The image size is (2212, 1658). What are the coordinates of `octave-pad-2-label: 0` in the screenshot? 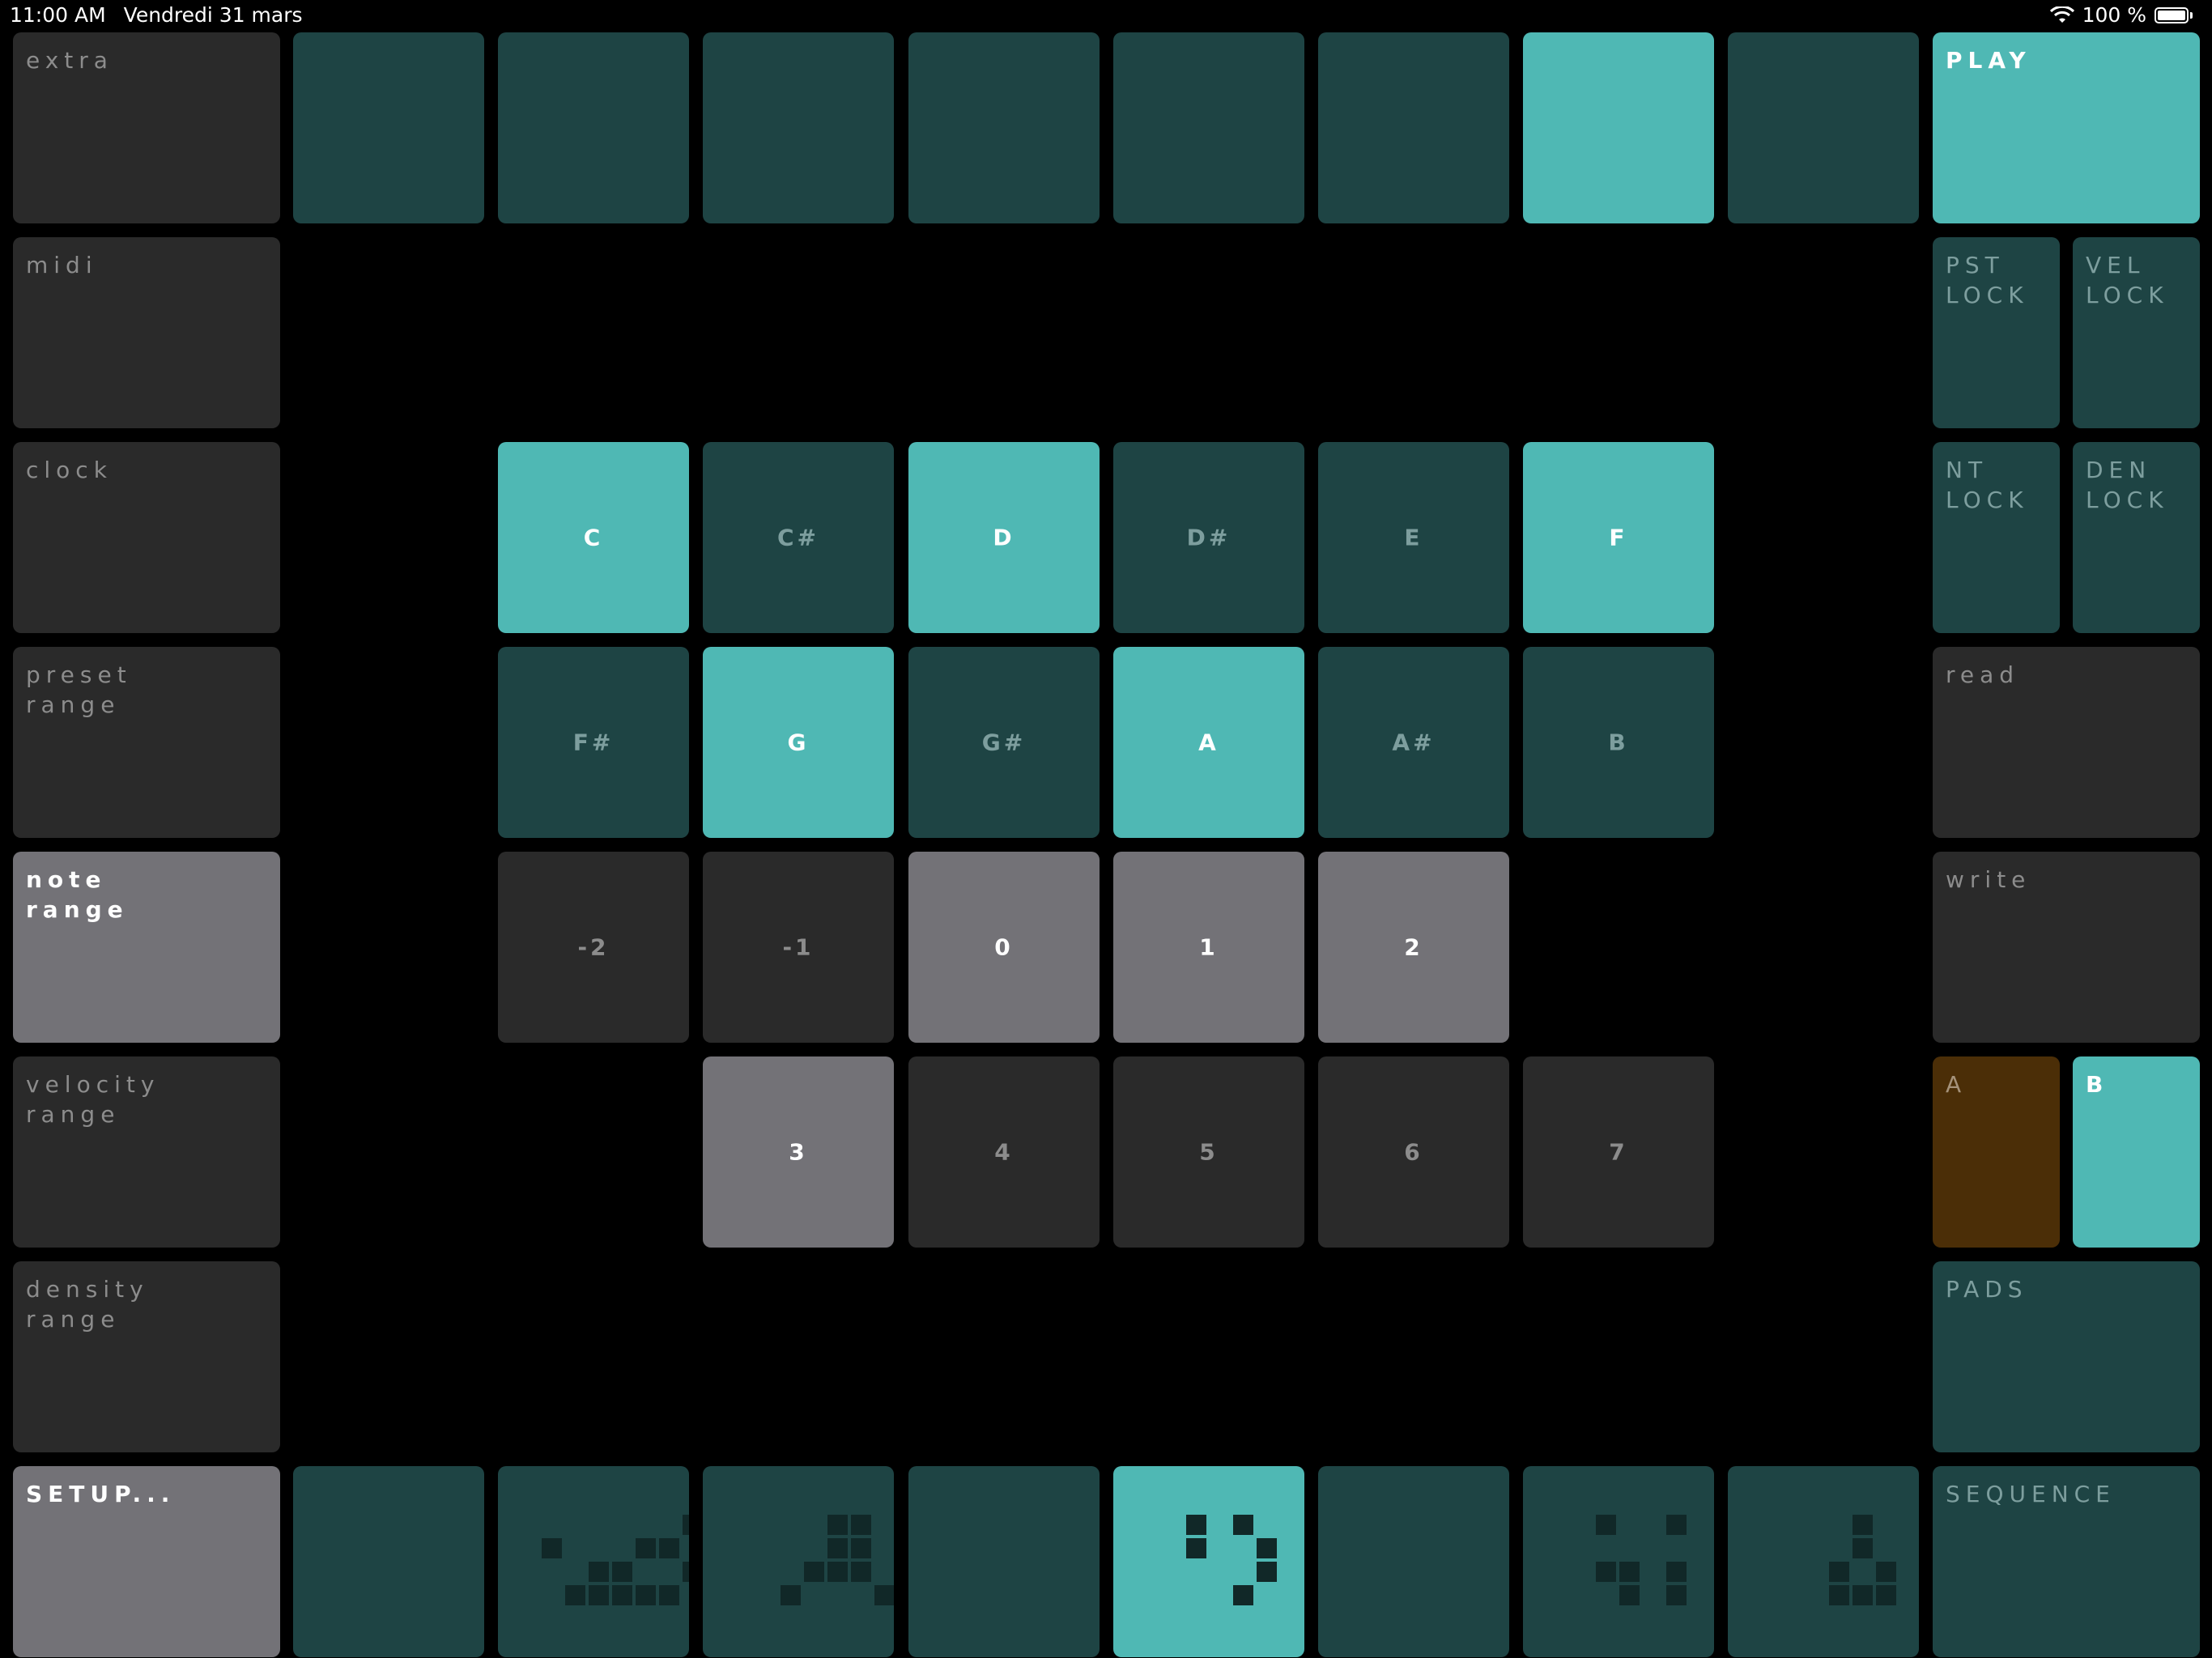 It's located at (1004, 947).